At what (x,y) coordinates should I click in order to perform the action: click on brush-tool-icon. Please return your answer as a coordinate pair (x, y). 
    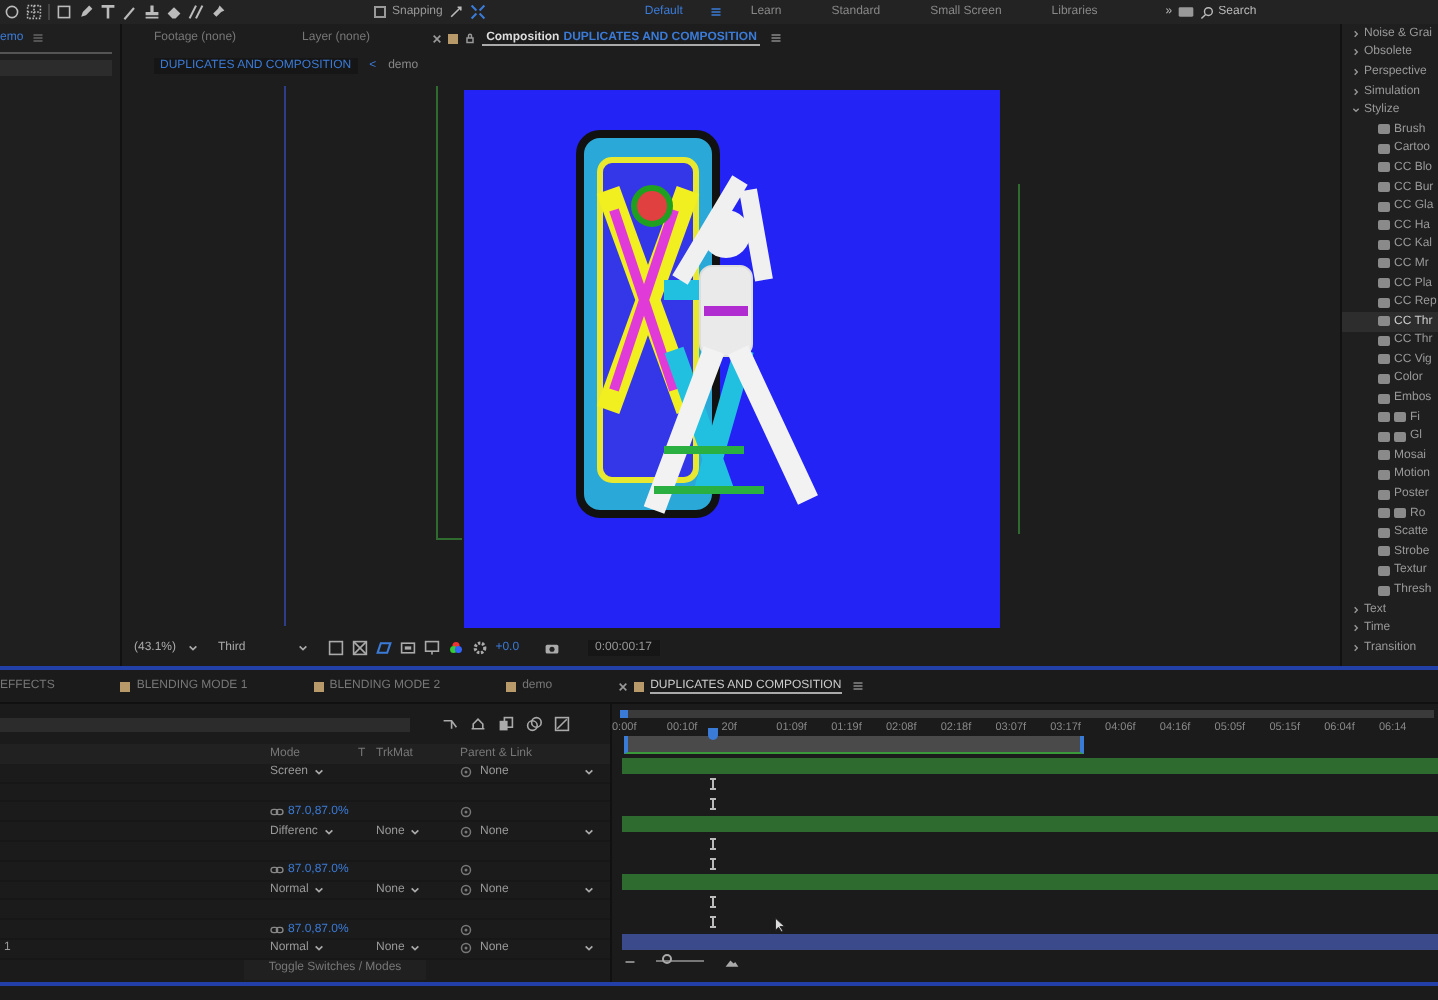
    Looking at the image, I should click on (130, 12).